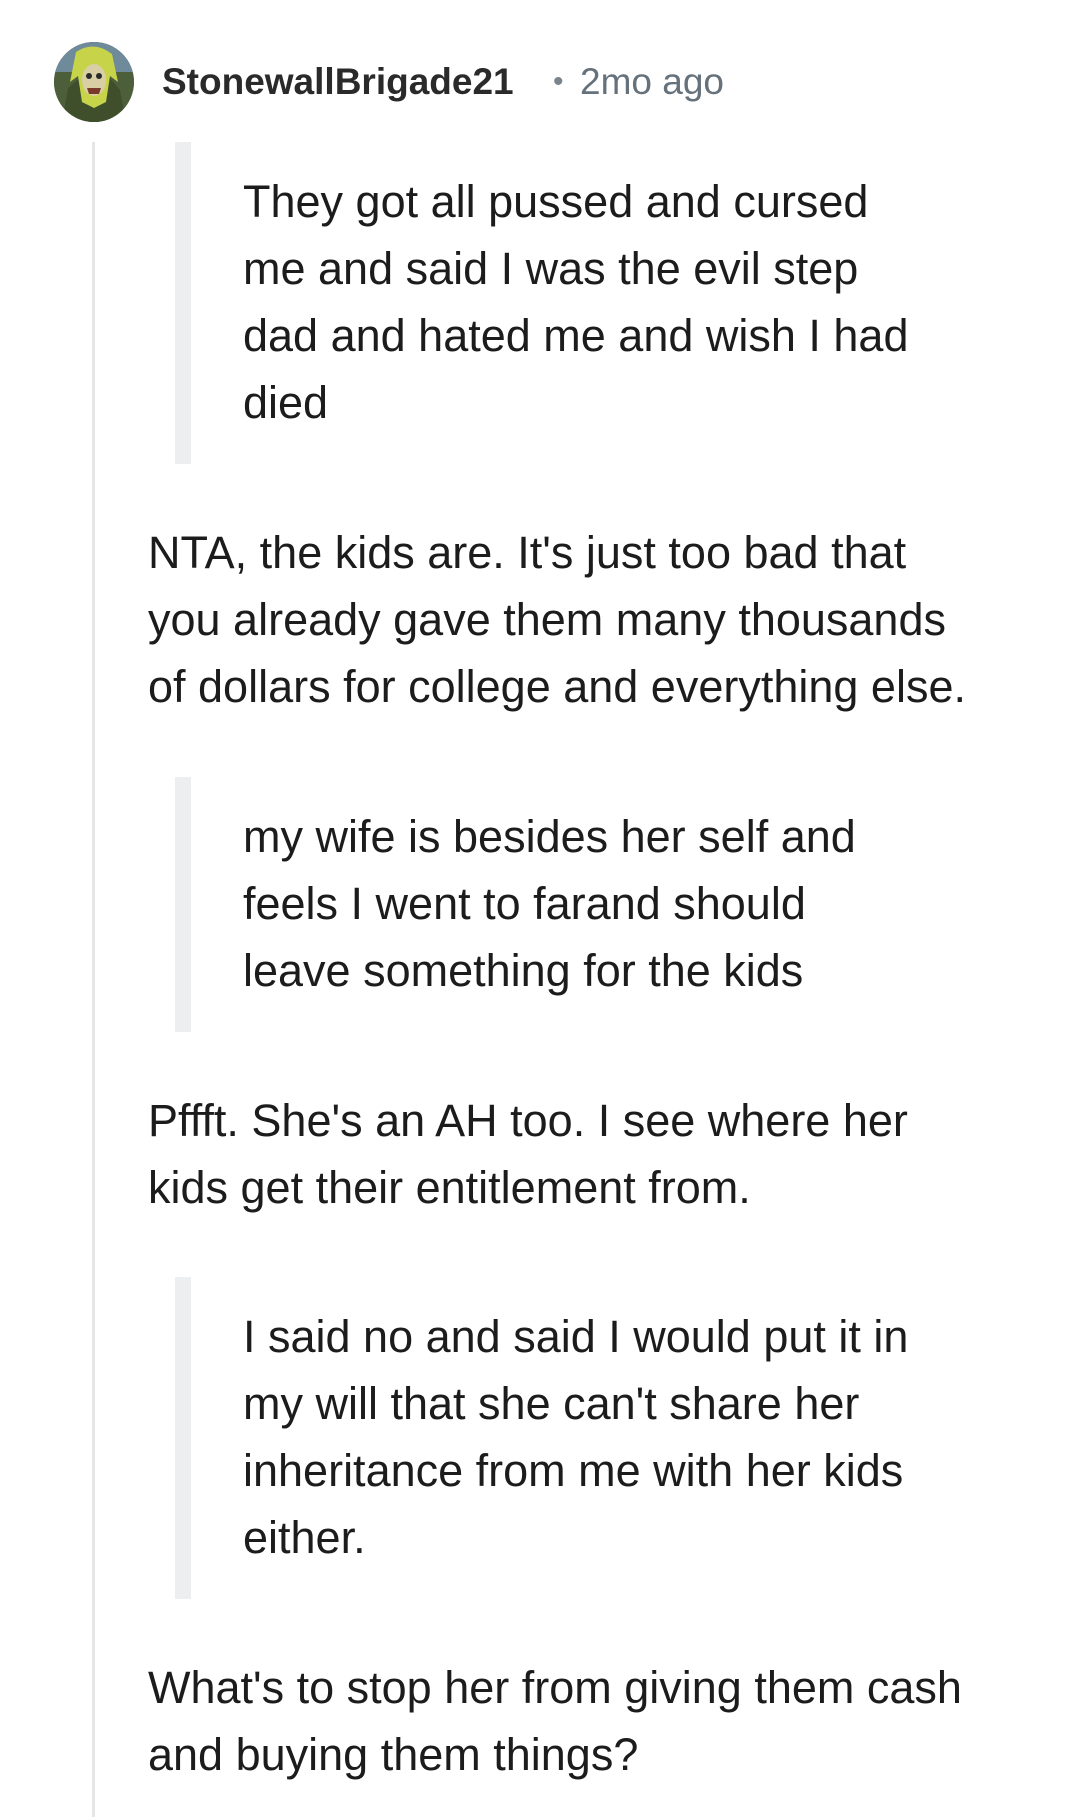 This screenshot has height=1817, width=1080. I want to click on paragraph-line: and buying them things?, so click(393, 1754).